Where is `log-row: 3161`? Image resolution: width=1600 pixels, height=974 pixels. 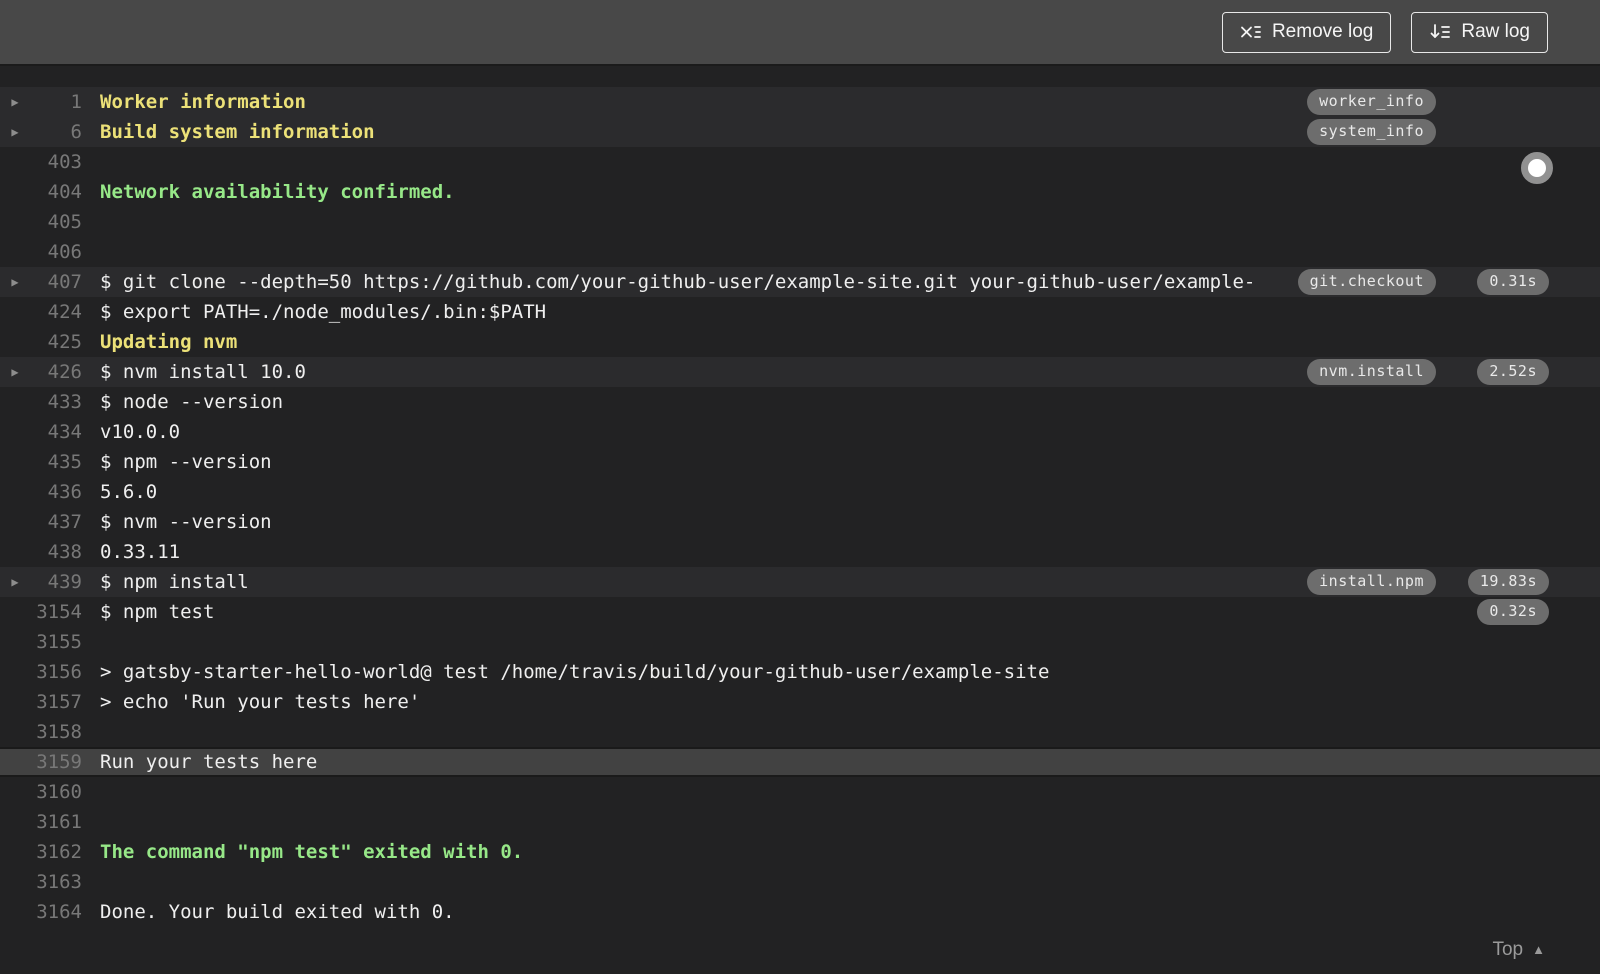
log-row: 3161 is located at coordinates (800, 822).